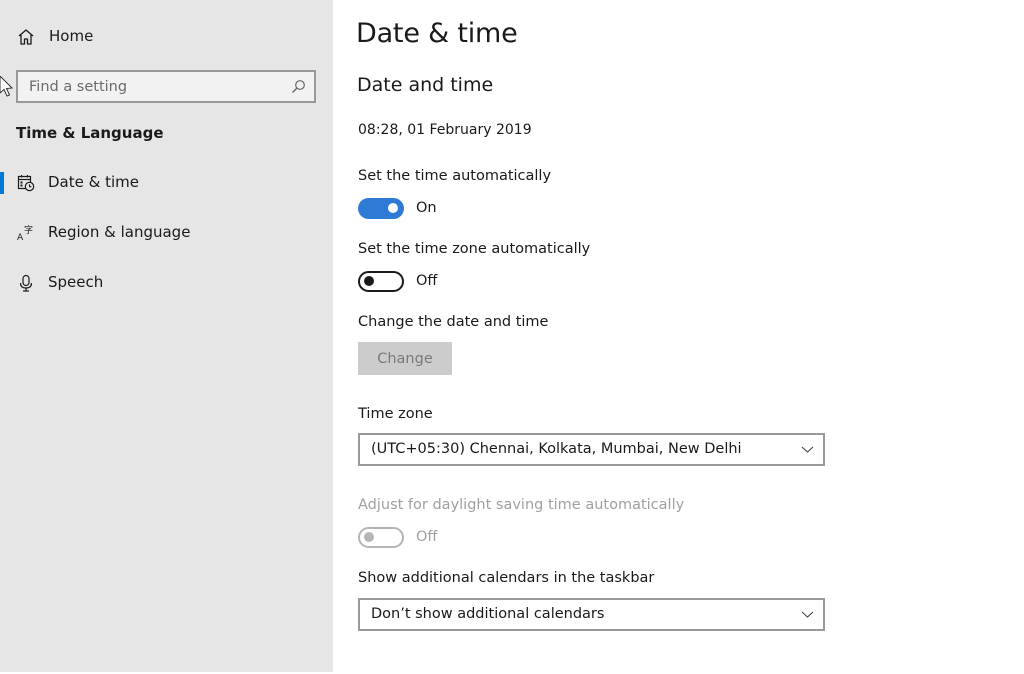 The height and width of the screenshot is (674, 1024). Describe the element at coordinates (166, 37) in the screenshot. I see `nav-home: Home` at that location.